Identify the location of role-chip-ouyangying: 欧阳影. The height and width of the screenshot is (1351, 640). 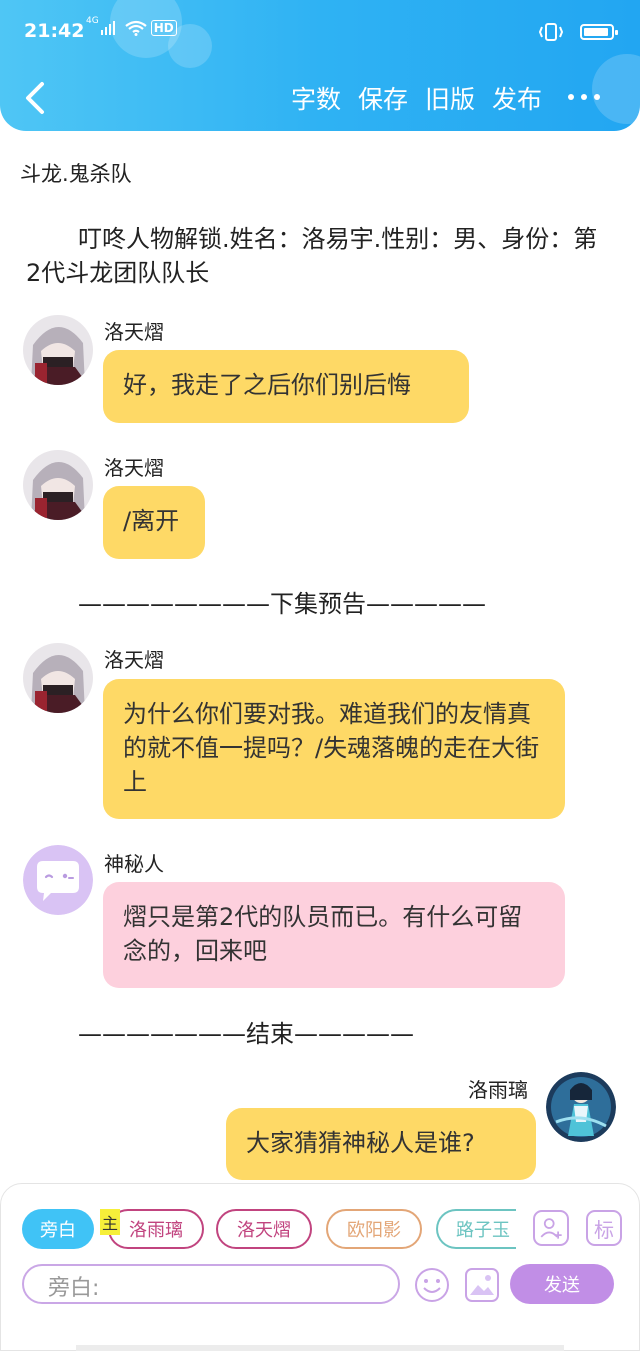
(374, 1229).